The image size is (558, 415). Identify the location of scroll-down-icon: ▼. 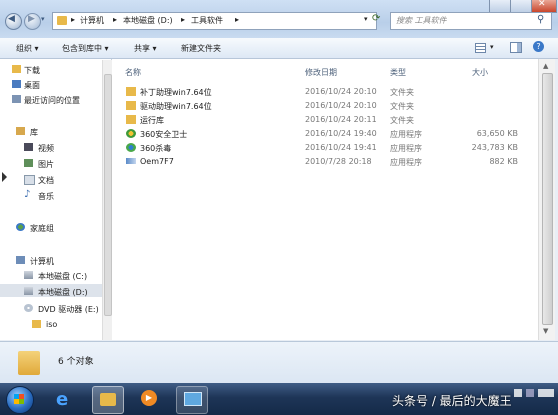
(545, 331).